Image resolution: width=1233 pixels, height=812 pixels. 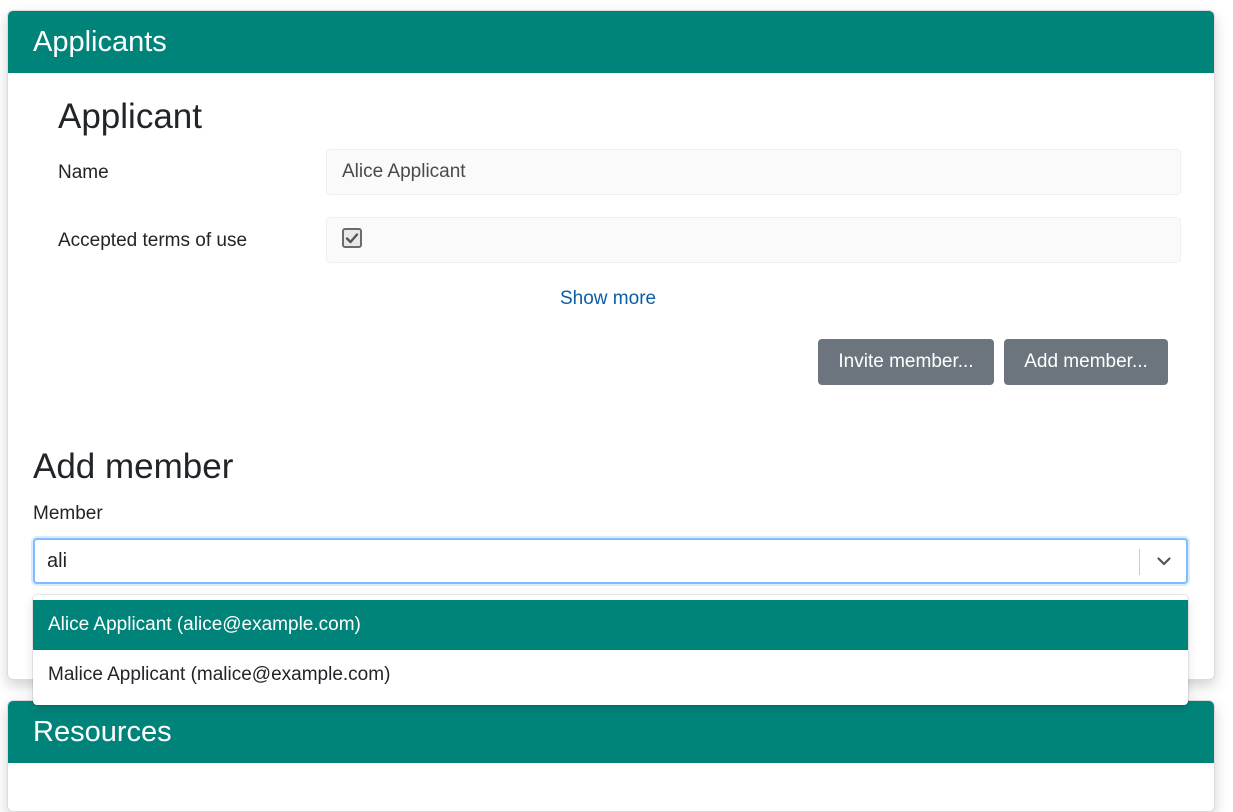 What do you see at coordinates (610, 561) in the screenshot?
I see `member-select: ali` at bounding box center [610, 561].